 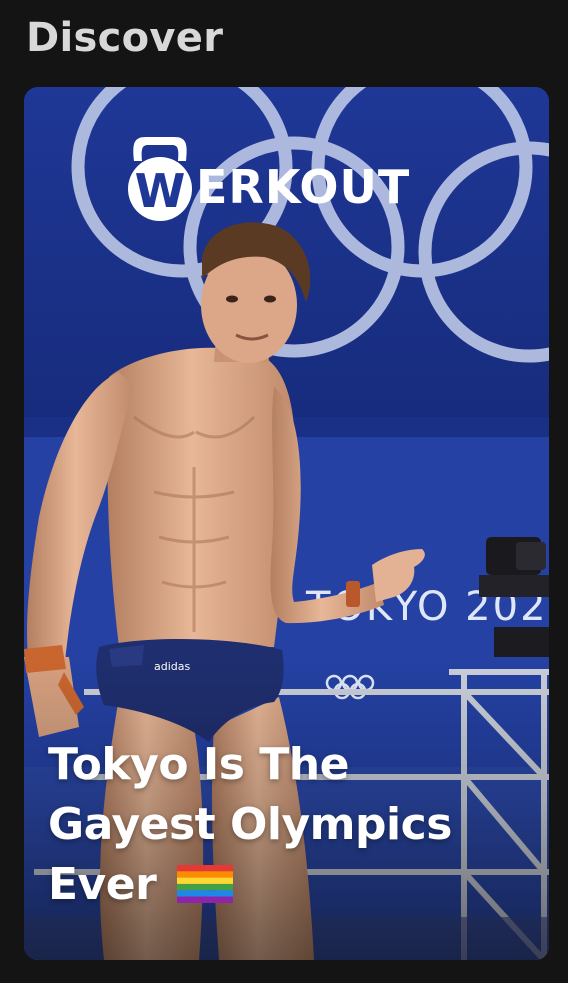 I want to click on logo-letter: W, so click(x=160, y=191).